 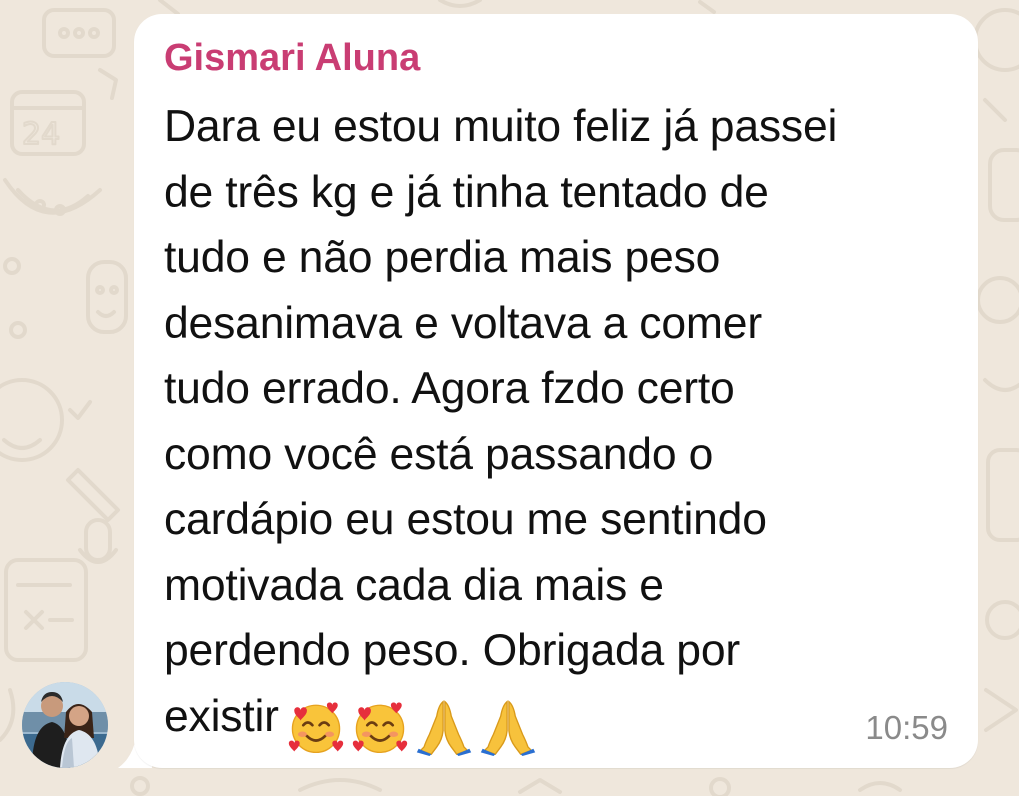 What do you see at coordinates (449, 388) in the screenshot?
I see `message-line: tudo errado. Agora fzdo certo` at bounding box center [449, 388].